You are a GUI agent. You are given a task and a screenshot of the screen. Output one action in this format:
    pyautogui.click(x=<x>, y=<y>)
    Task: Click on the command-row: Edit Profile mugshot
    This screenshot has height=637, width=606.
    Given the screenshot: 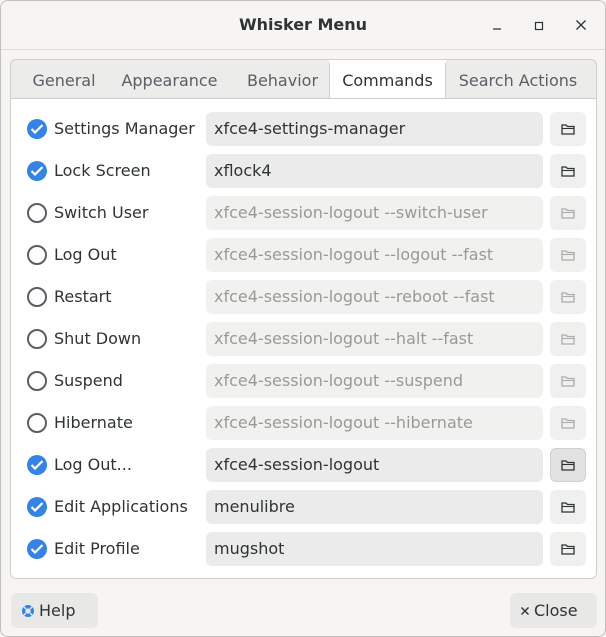 What is the action you would take?
    pyautogui.click(x=303, y=549)
    